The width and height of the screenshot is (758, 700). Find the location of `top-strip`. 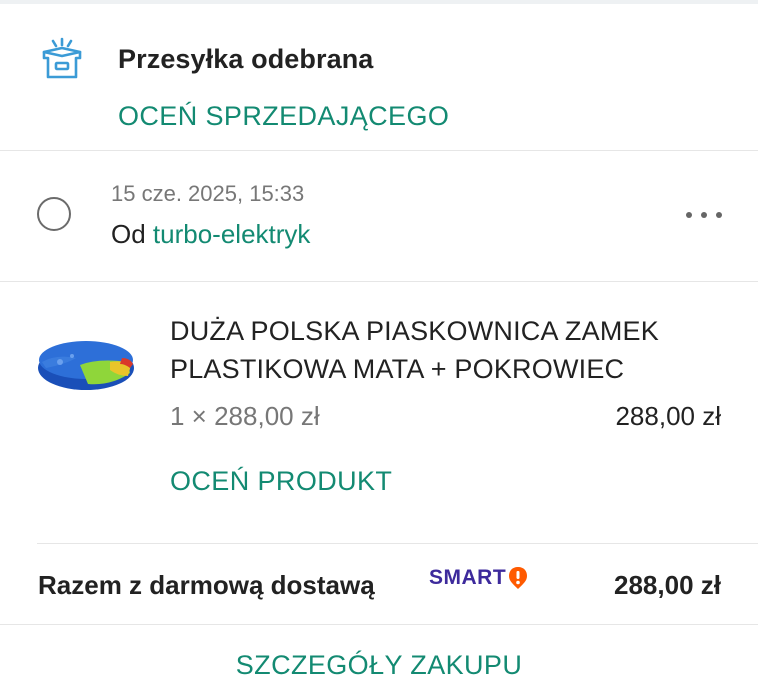

top-strip is located at coordinates (379, 2).